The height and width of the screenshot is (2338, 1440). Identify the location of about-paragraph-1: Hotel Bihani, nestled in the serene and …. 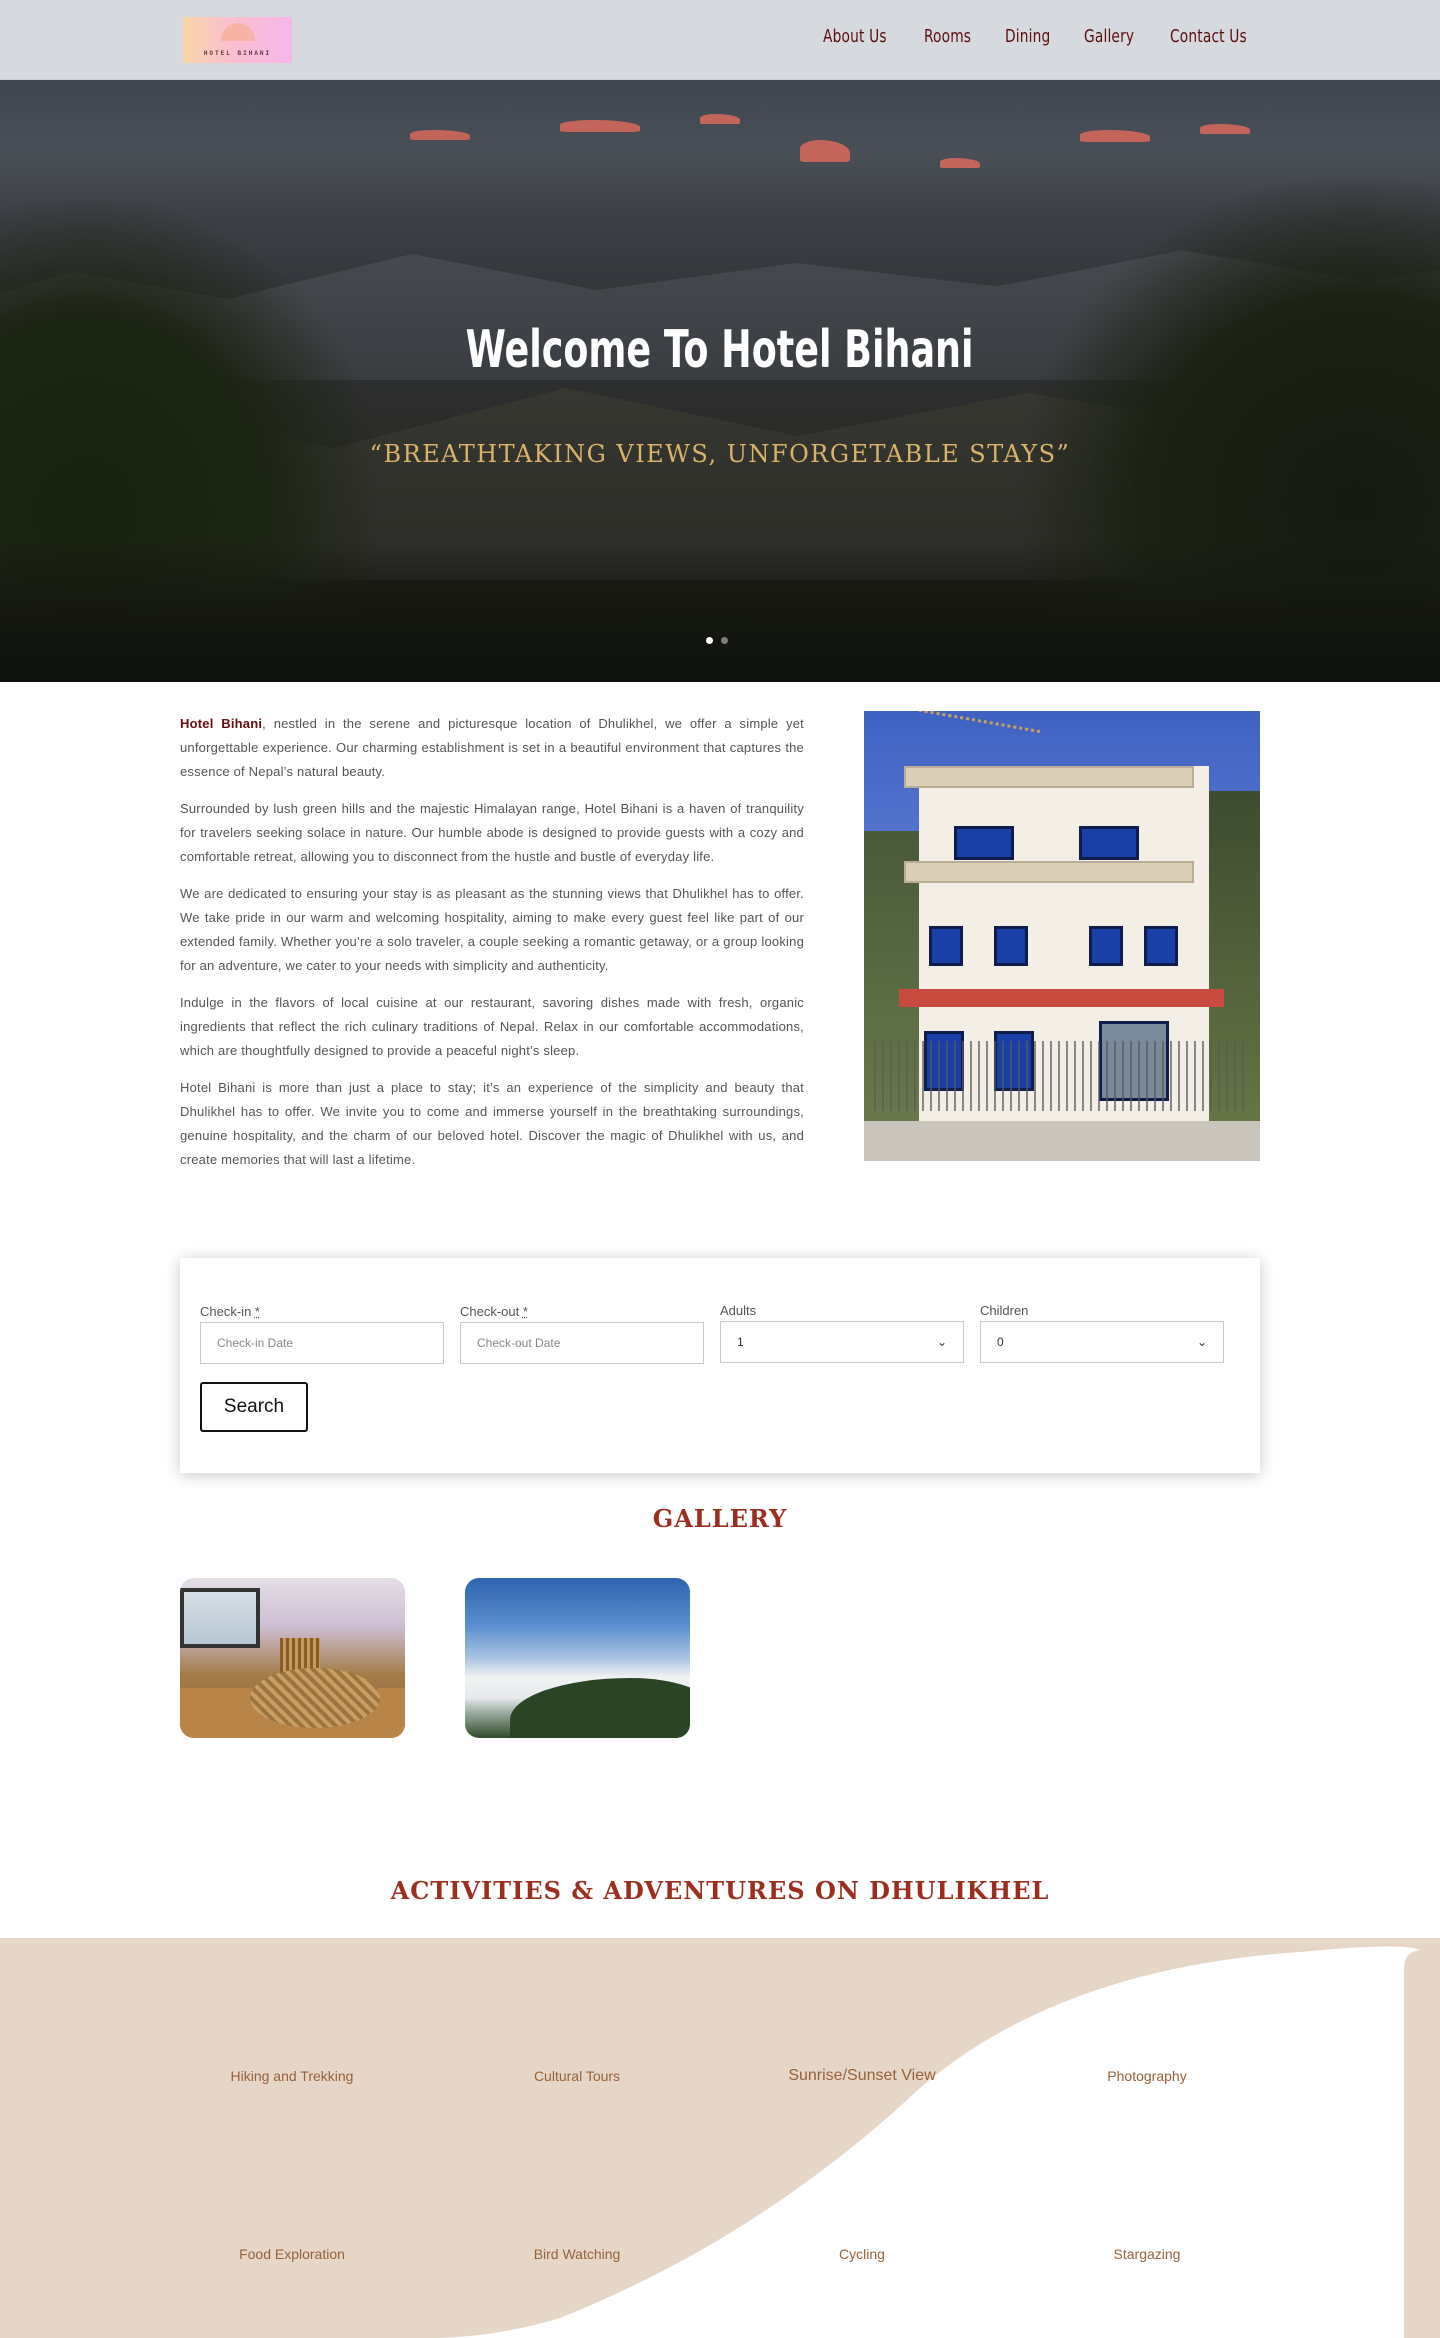
(492, 747).